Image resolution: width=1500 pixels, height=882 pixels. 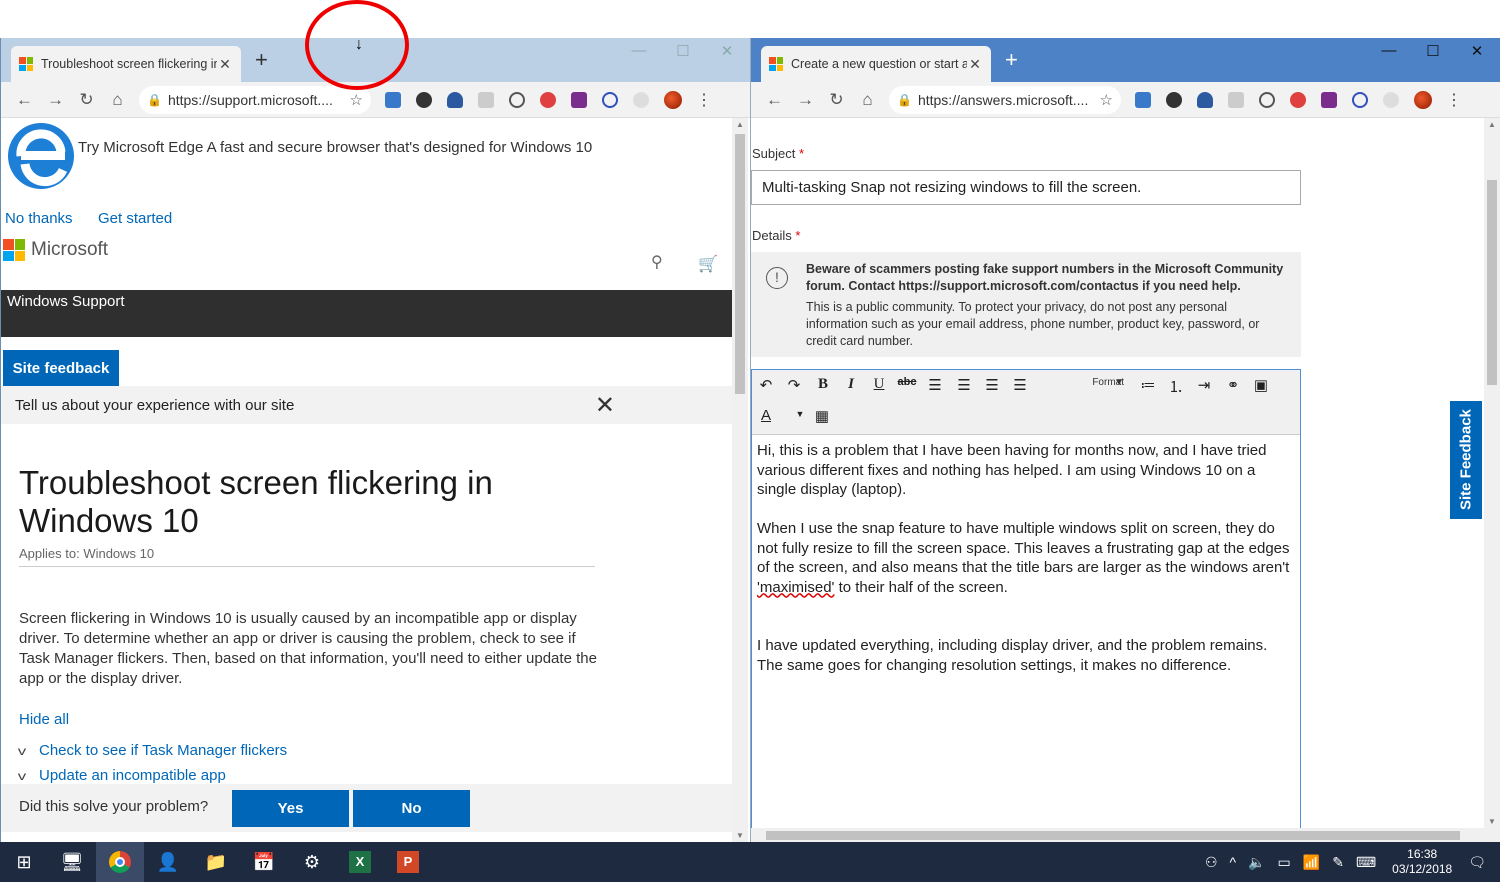 What do you see at coordinates (1422, 862) in the screenshot?
I see `clock: 16:38 03/12/2018` at bounding box center [1422, 862].